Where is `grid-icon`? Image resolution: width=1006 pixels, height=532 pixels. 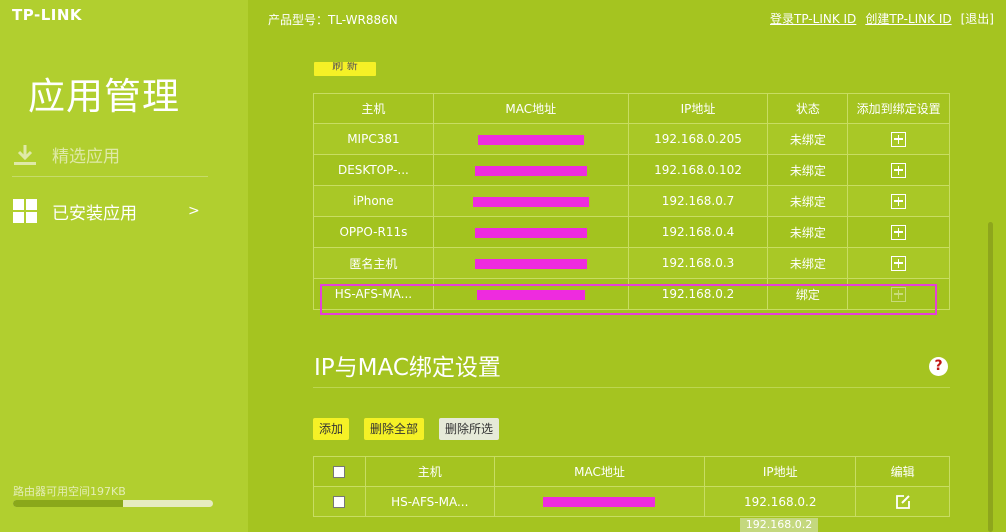
grid-icon is located at coordinates (25, 211).